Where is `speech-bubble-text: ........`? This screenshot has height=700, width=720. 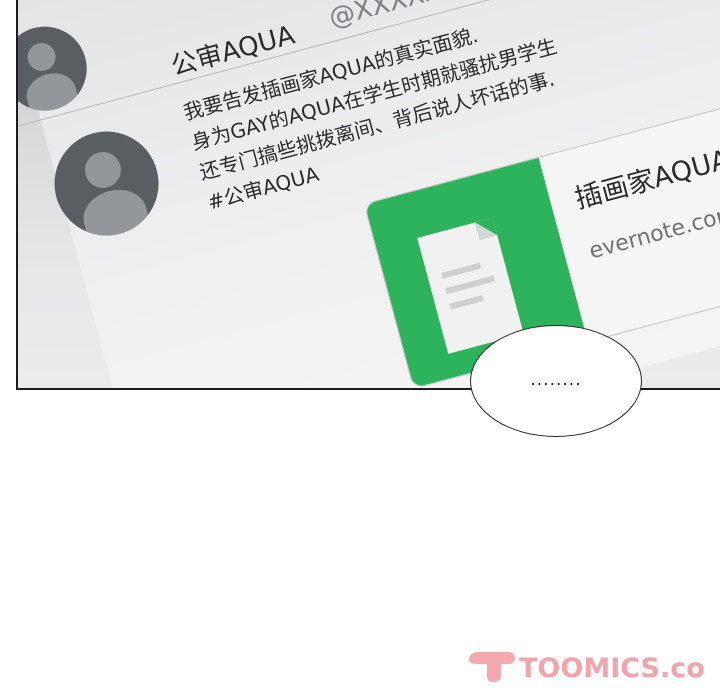 speech-bubble-text: ........ is located at coordinates (556, 380).